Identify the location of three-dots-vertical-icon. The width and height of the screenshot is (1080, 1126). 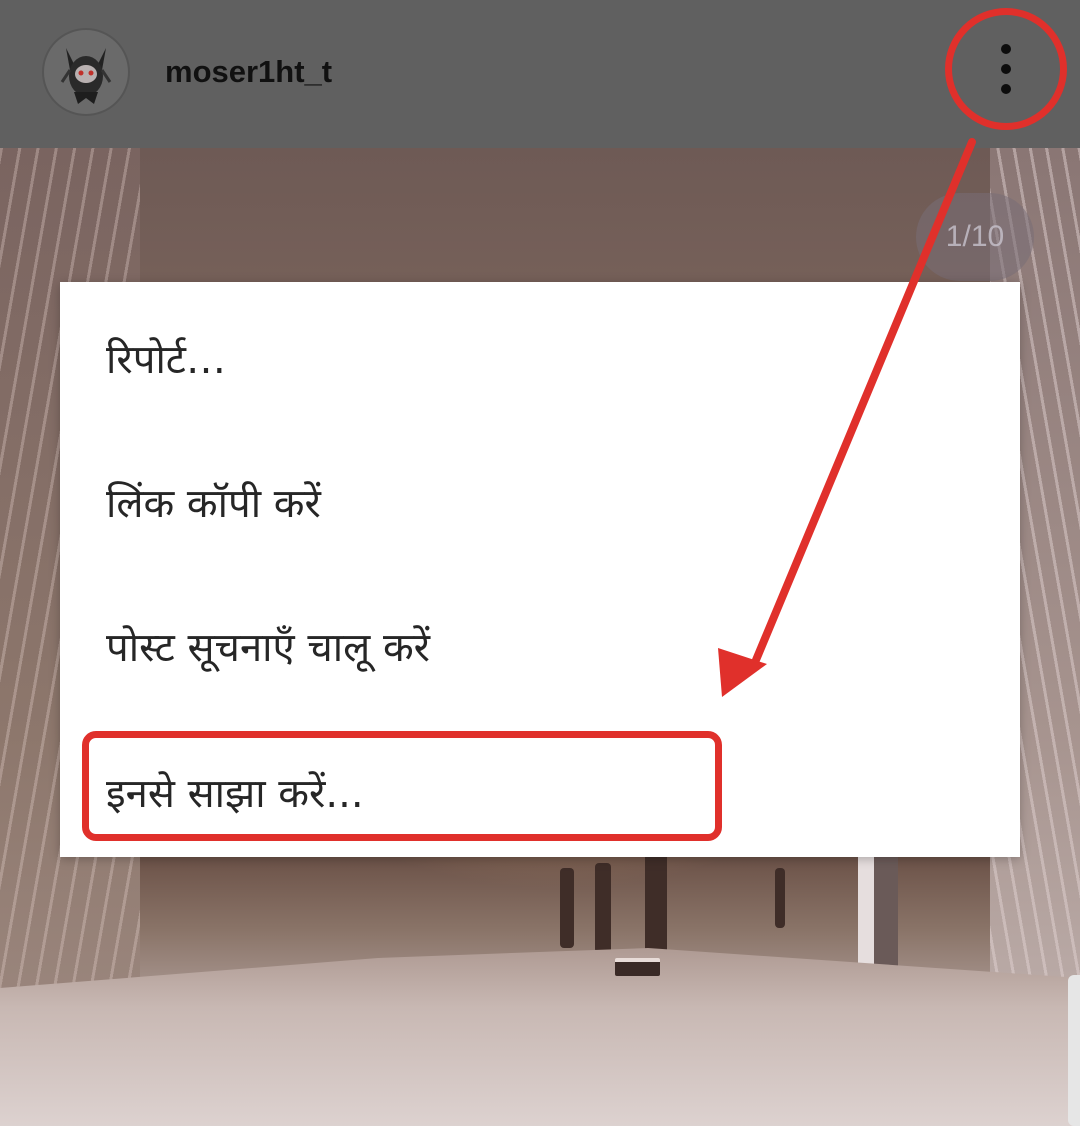
(1006, 69).